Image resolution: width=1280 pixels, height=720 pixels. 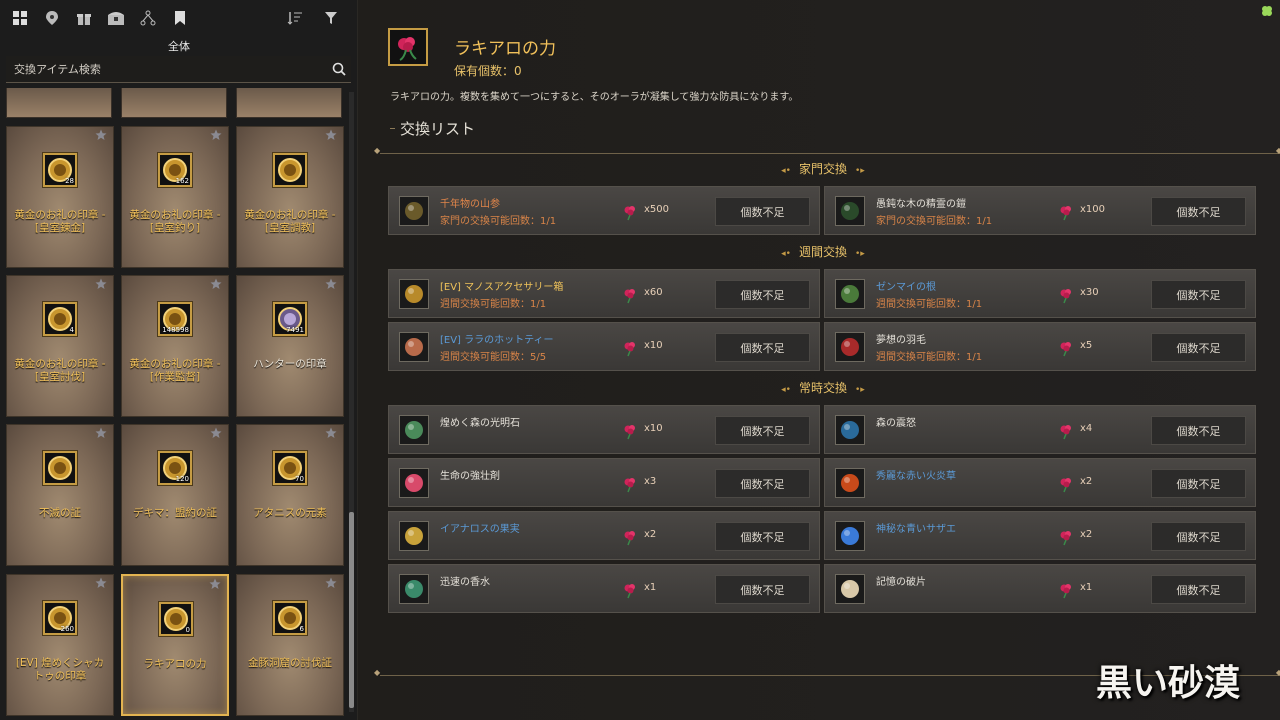 What do you see at coordinates (116, 18) in the screenshot?
I see `chest-icon` at bounding box center [116, 18].